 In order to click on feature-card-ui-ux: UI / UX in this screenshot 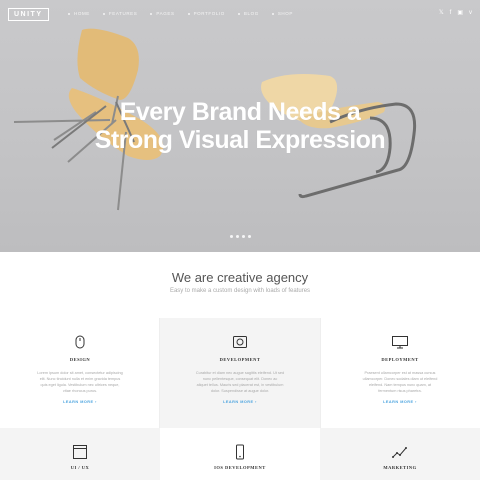, I will do `click(80, 454)`.